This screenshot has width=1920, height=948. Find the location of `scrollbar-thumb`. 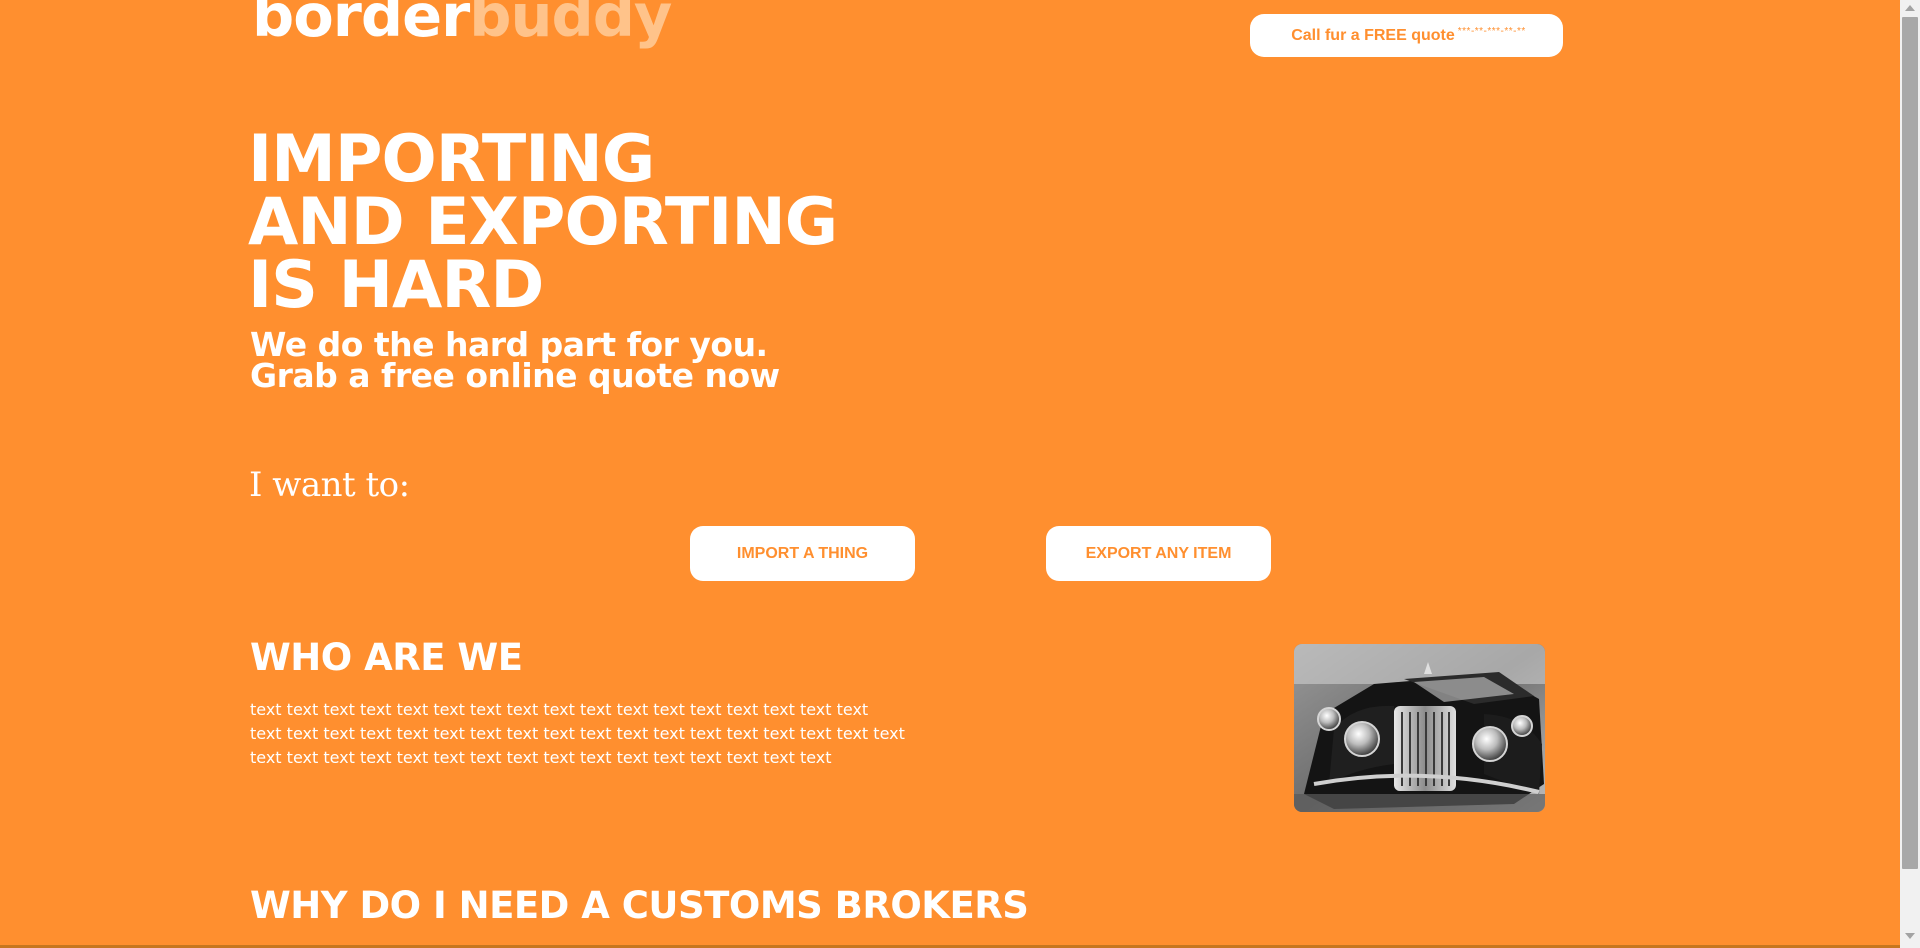

scrollbar-thumb is located at coordinates (1910, 443).